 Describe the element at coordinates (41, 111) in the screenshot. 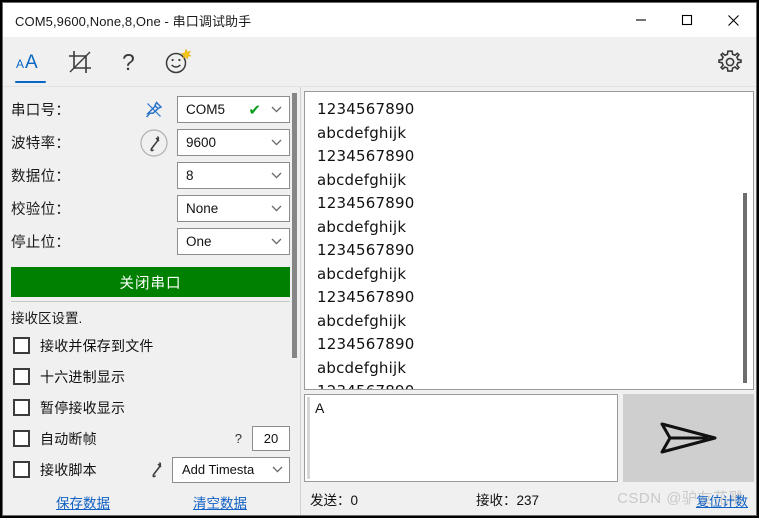

I see `label-com-port: 串口号：` at that location.